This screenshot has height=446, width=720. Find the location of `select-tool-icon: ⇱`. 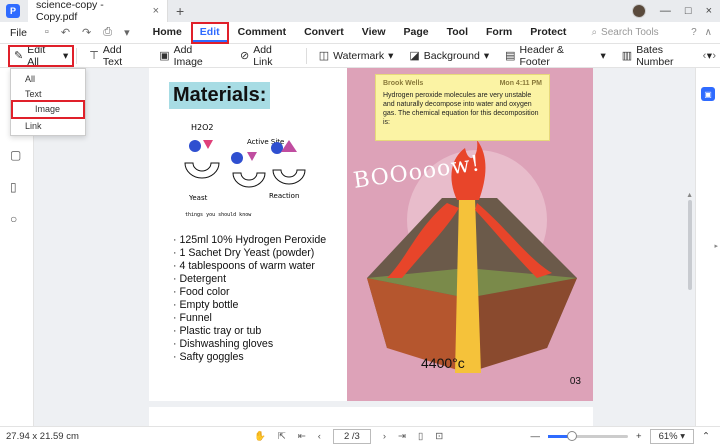

select-tool-icon: ⇱ is located at coordinates (282, 436).